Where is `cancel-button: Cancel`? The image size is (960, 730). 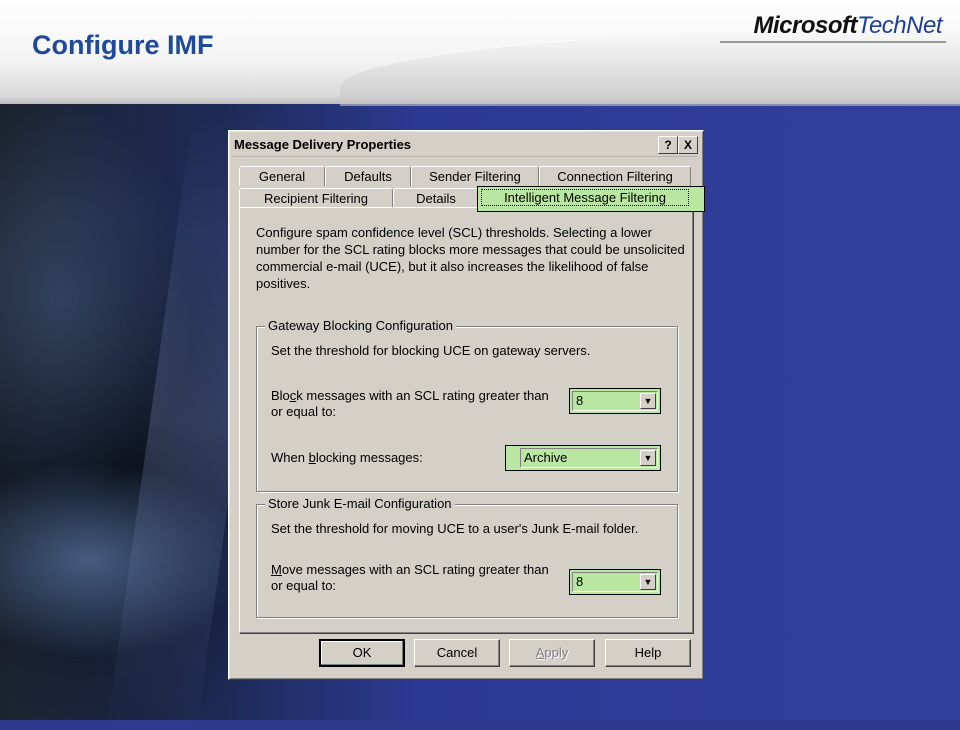
cancel-button: Cancel is located at coordinates (457, 653).